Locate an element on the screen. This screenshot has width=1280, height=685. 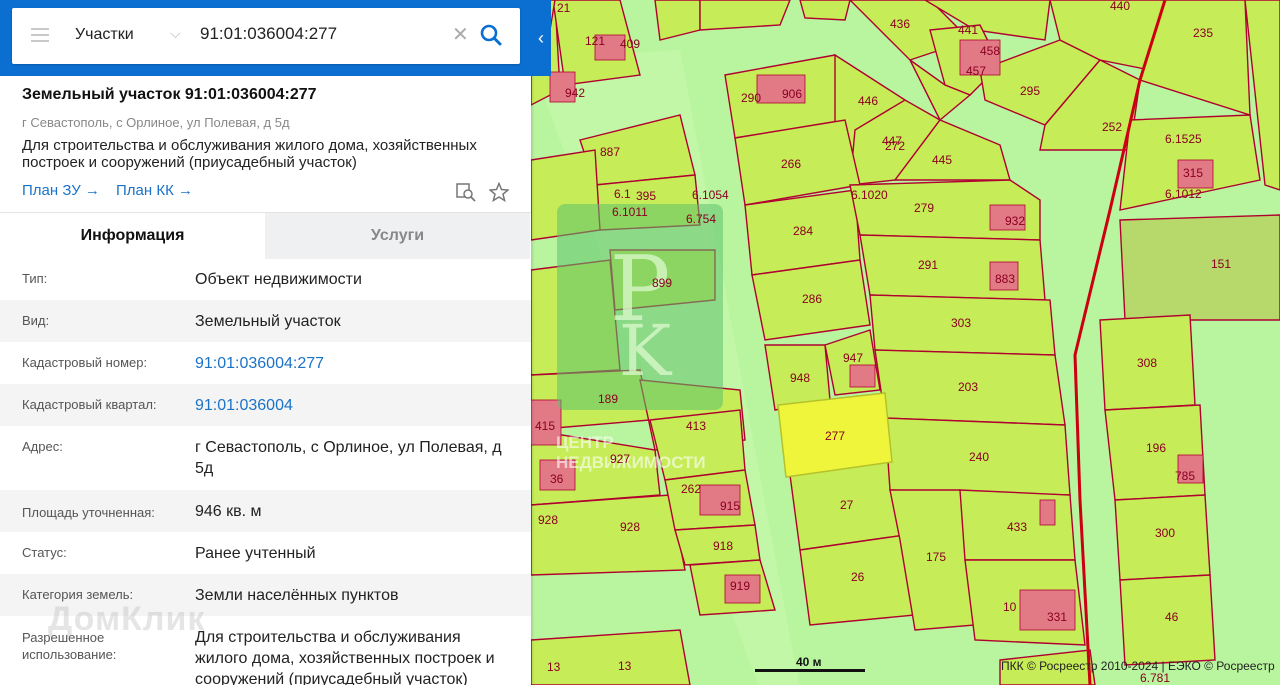
parcel-number-label: 262 is located at coordinates (691, 489).